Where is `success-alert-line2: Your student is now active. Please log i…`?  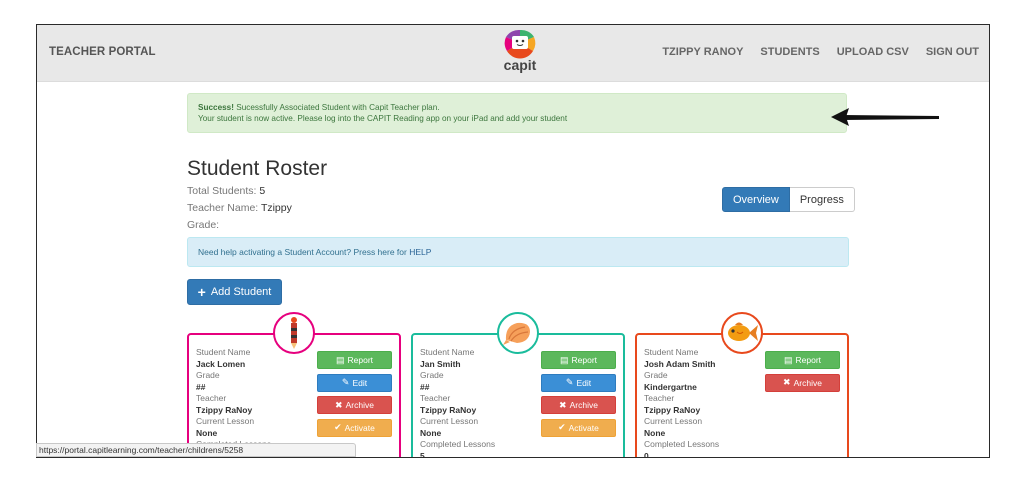 success-alert-line2: Your student is now active. Please log i… is located at coordinates (383, 118).